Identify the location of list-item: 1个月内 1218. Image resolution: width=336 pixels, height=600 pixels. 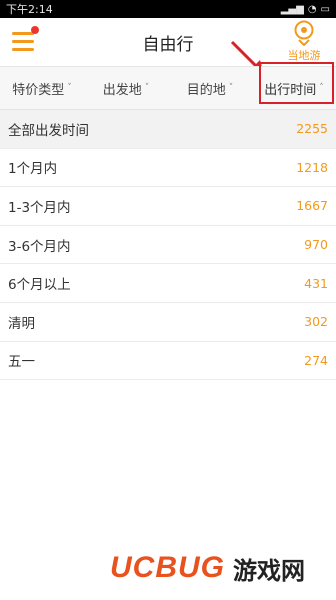
(168, 168).